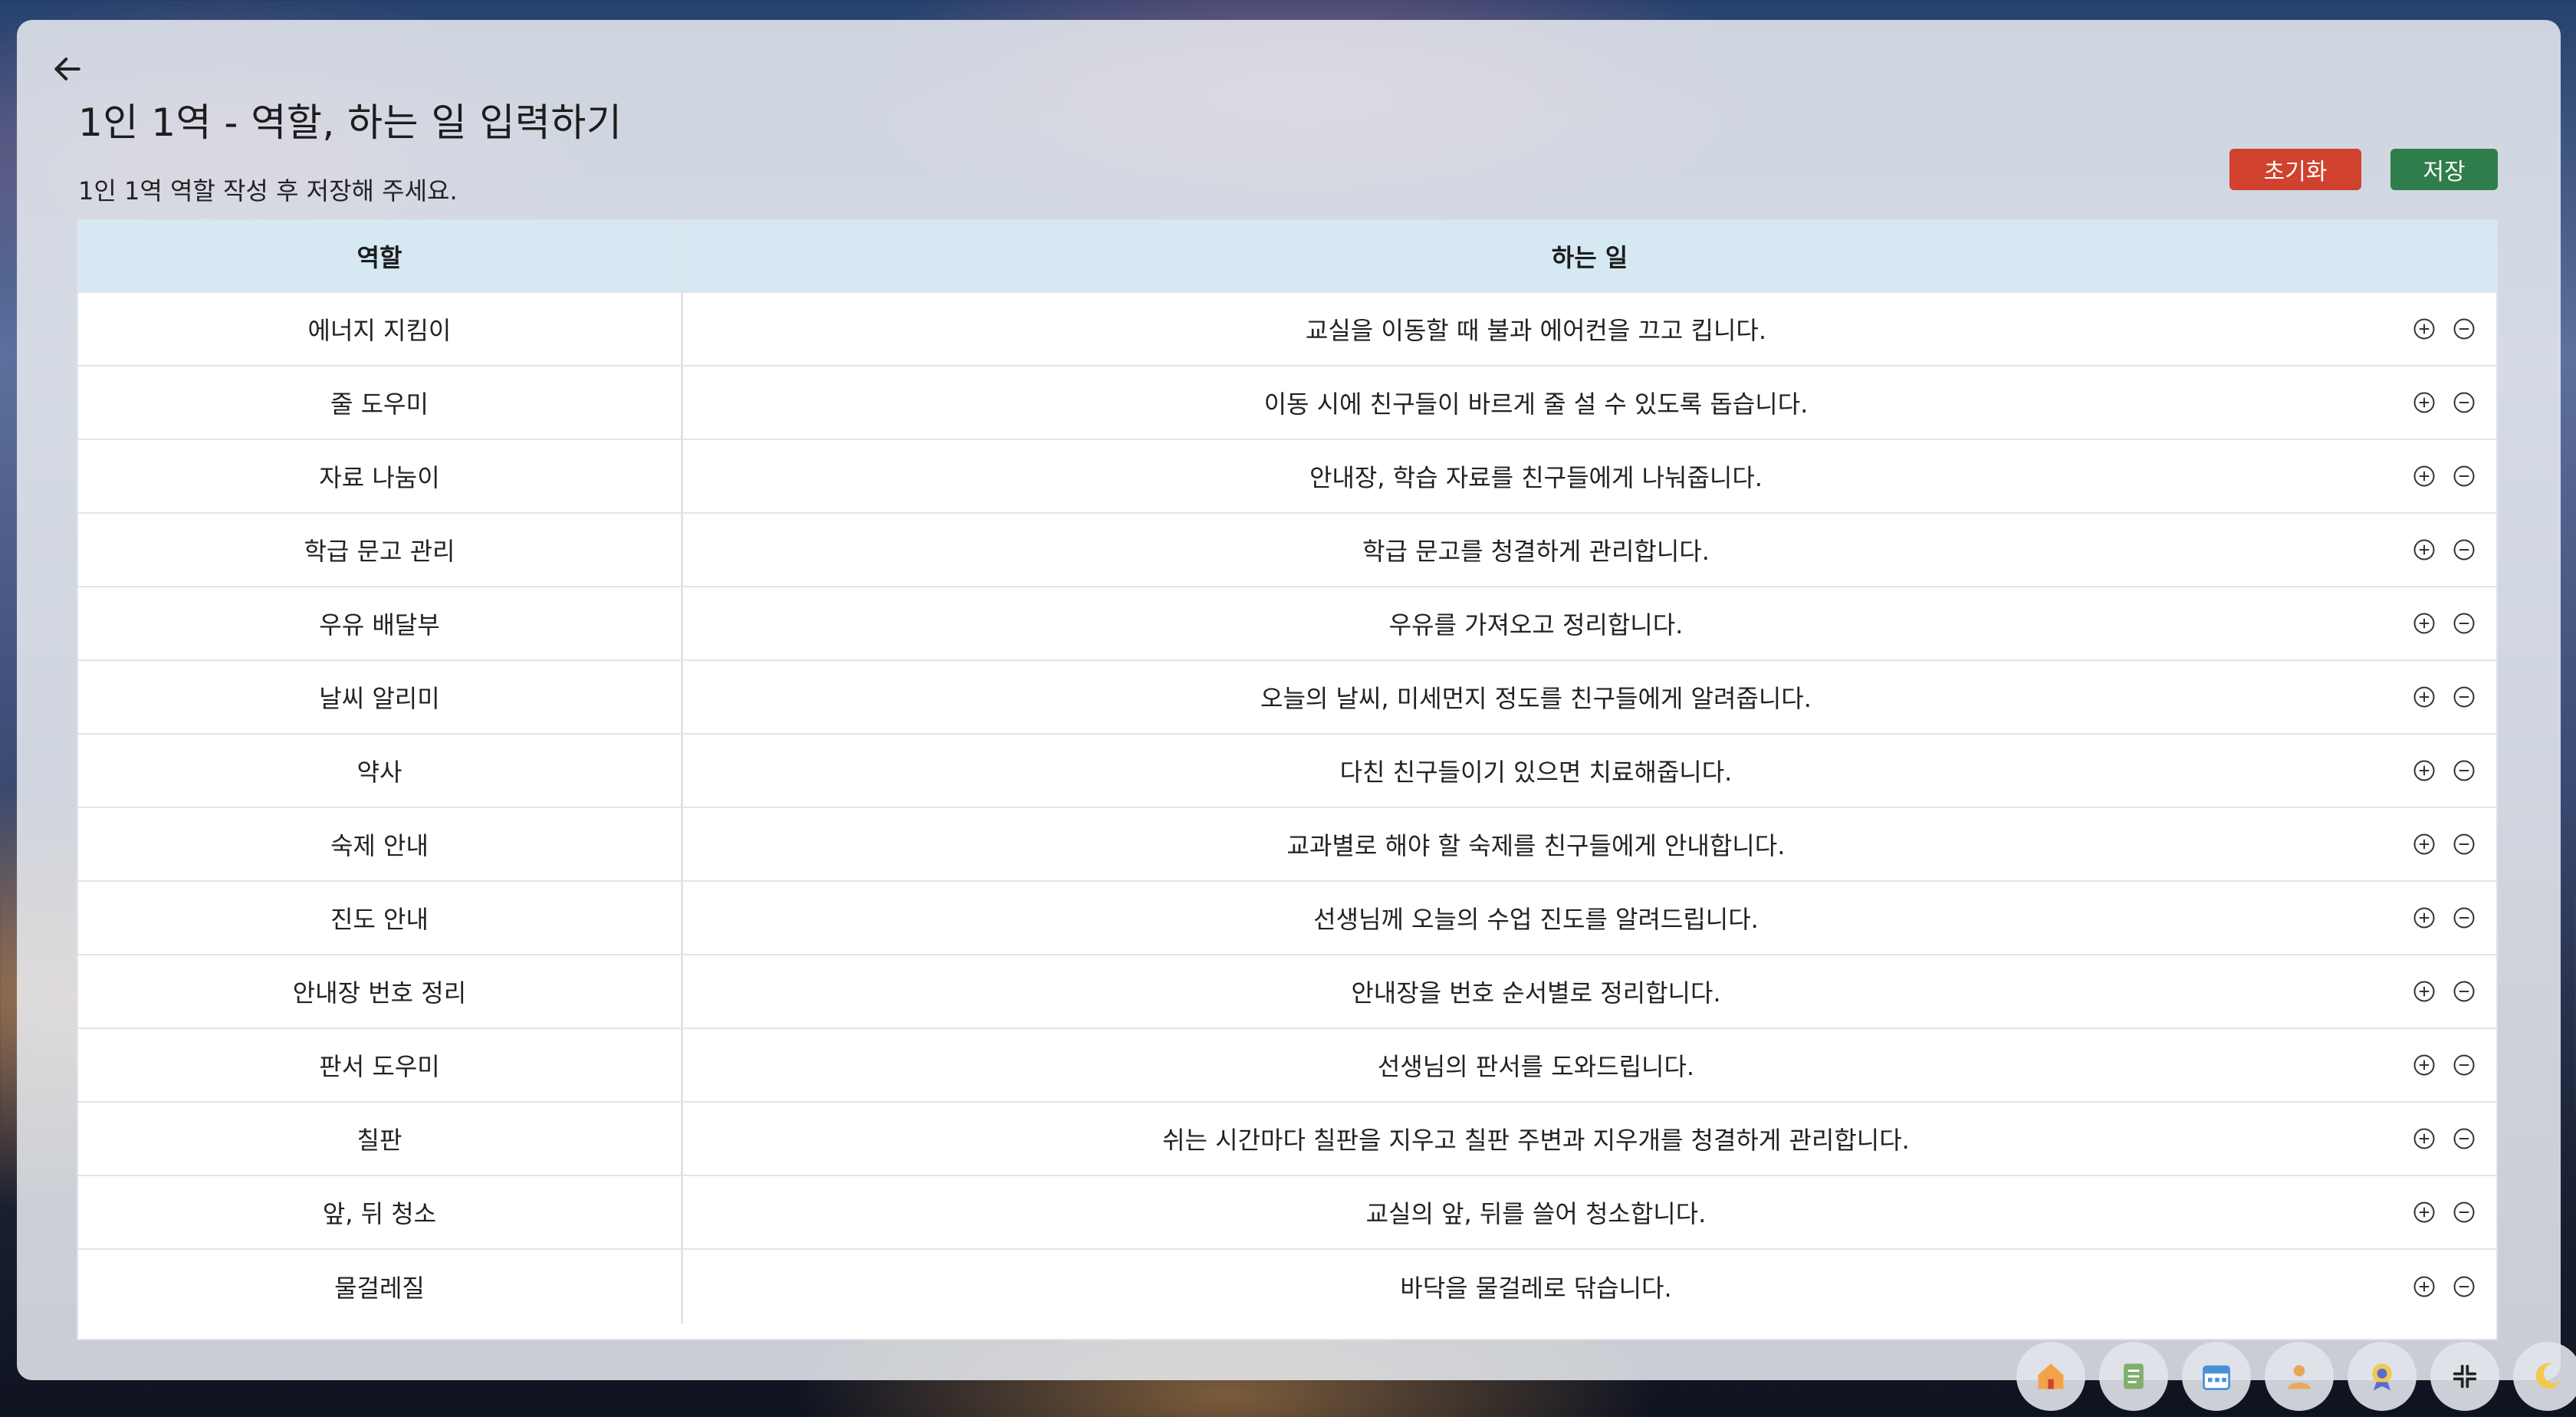  What do you see at coordinates (2295, 169) in the screenshot?
I see `reset-button: 초기화` at bounding box center [2295, 169].